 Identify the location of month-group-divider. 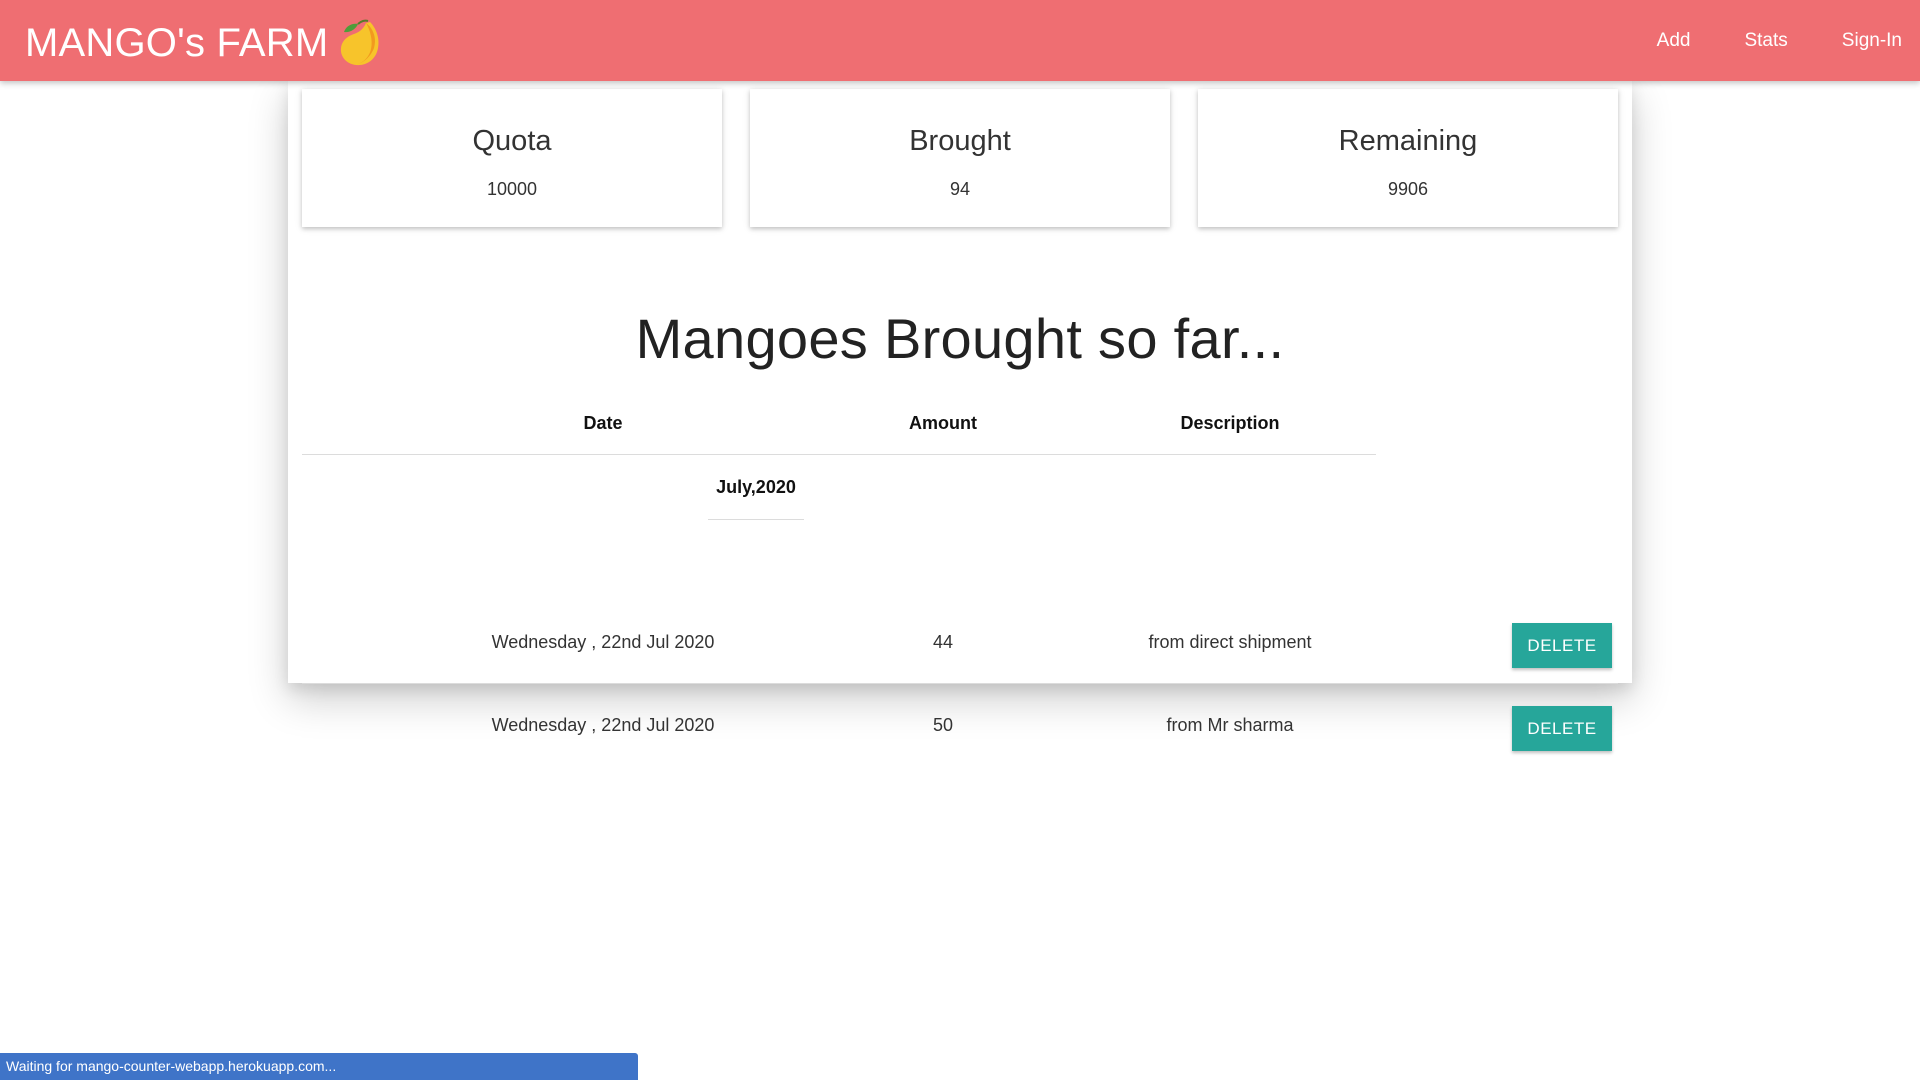
(756, 519).